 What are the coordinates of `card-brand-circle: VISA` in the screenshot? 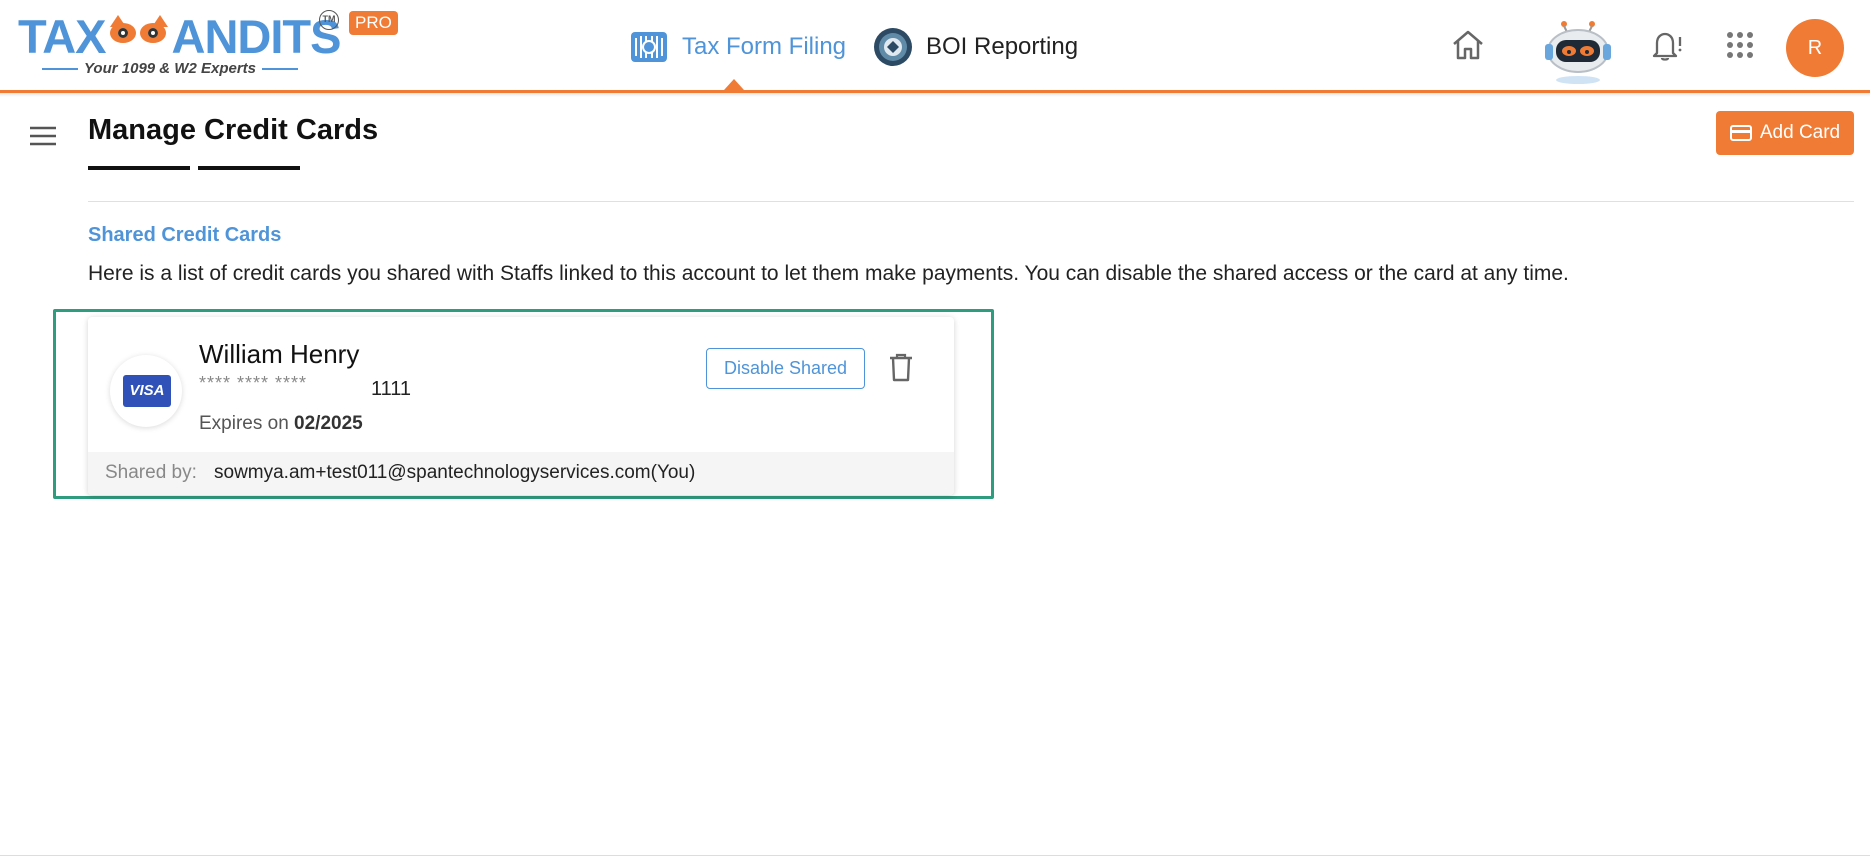 It's located at (146, 391).